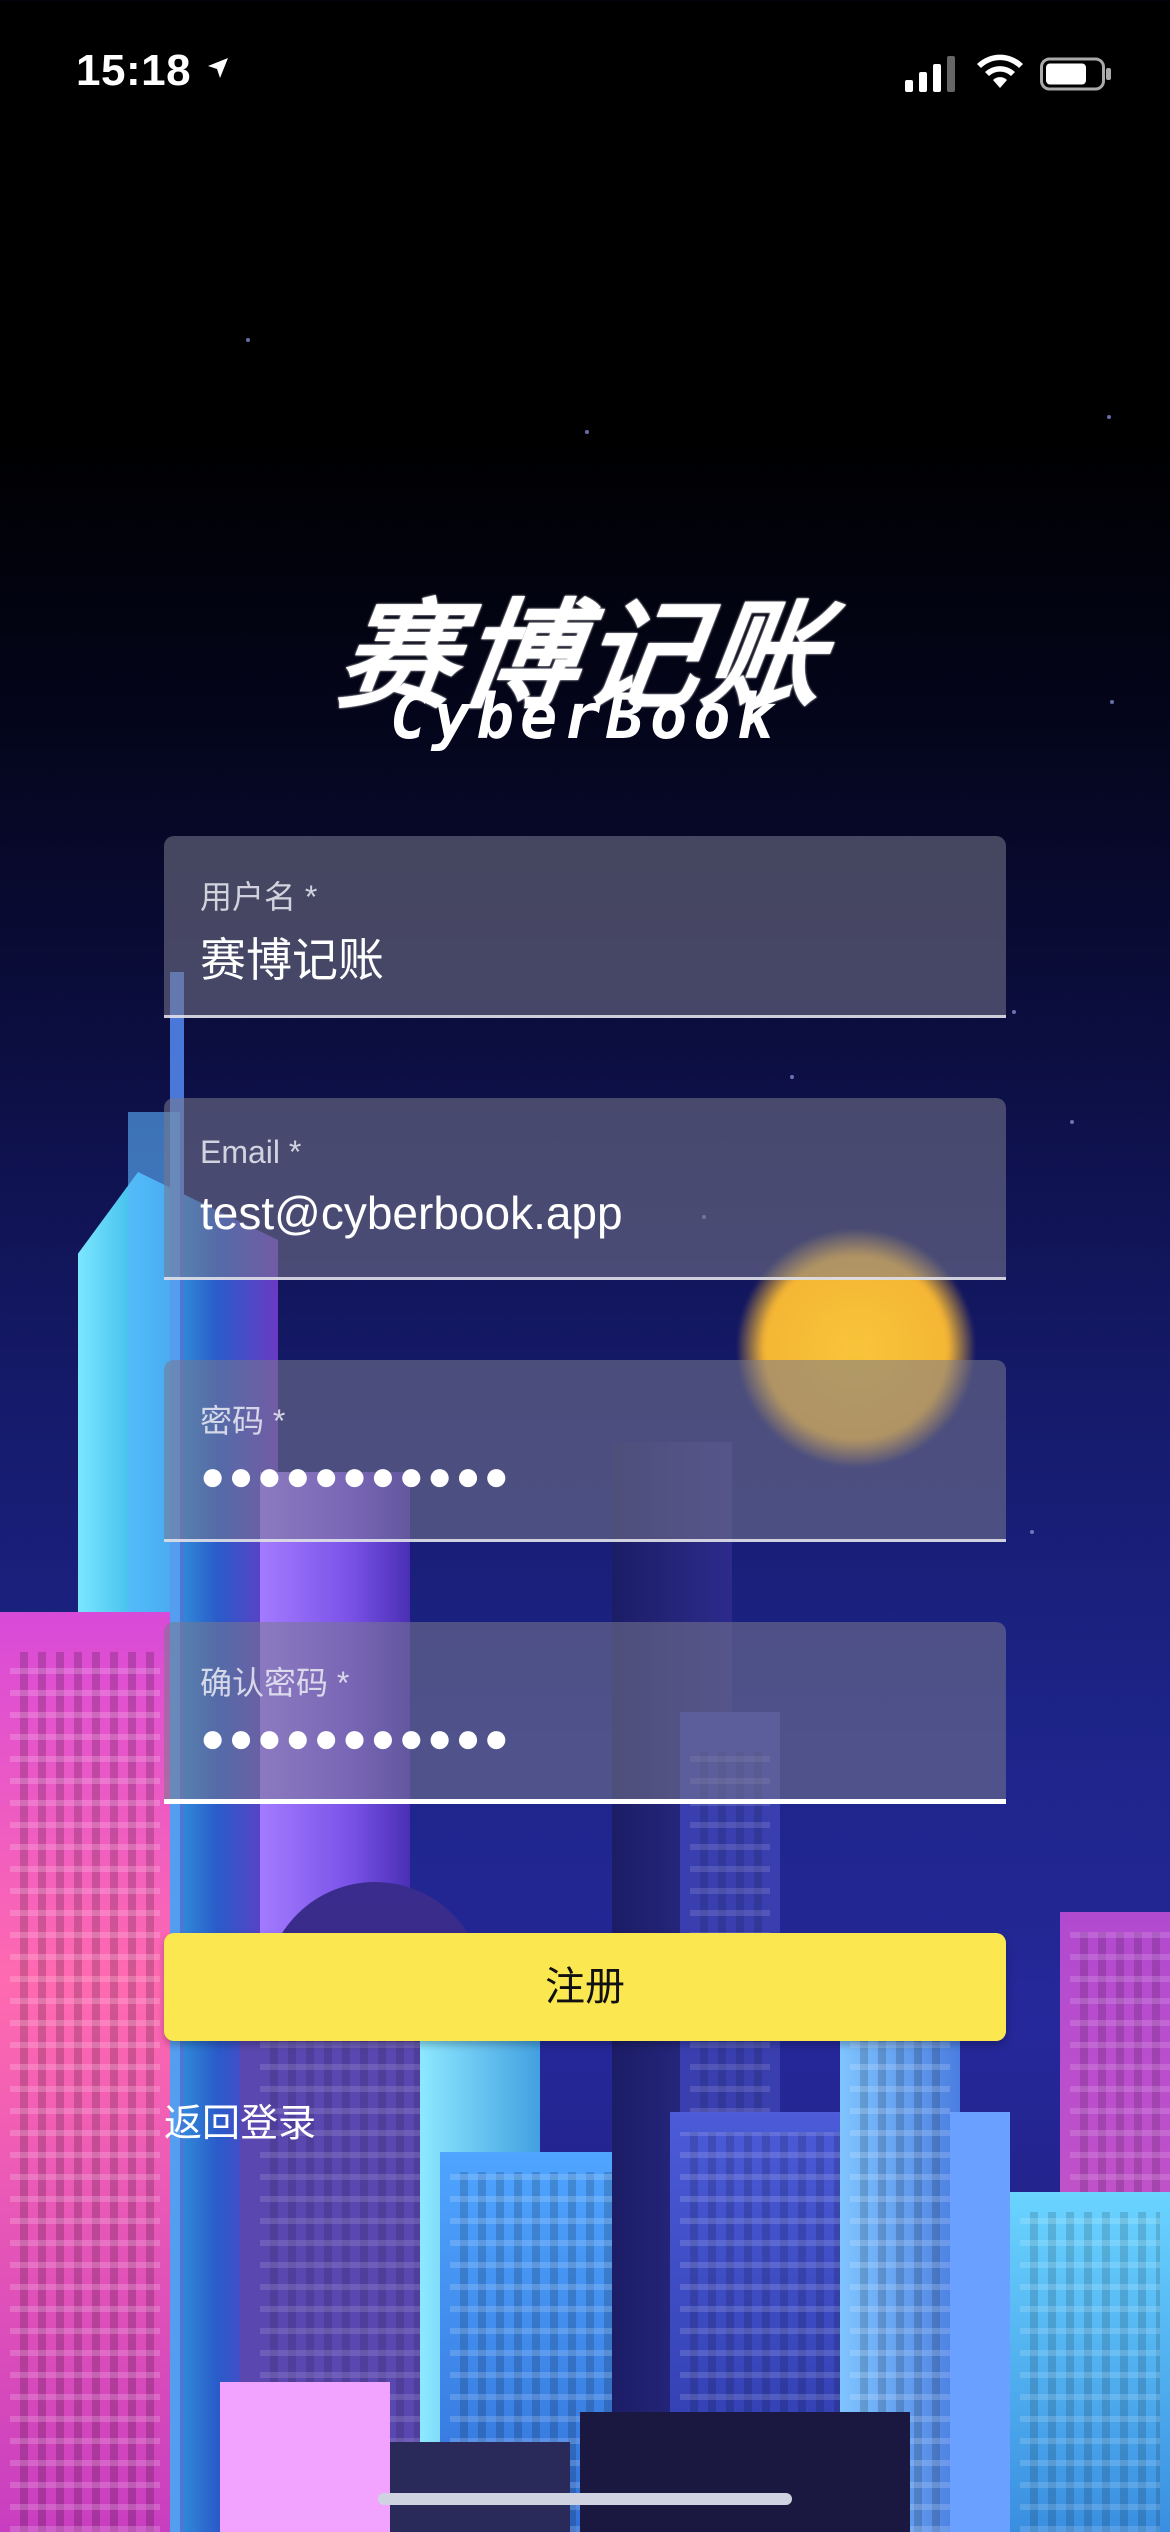 This screenshot has width=1170, height=2532. Describe the element at coordinates (292, 957) in the screenshot. I see `username-value: 赛博记账` at that location.